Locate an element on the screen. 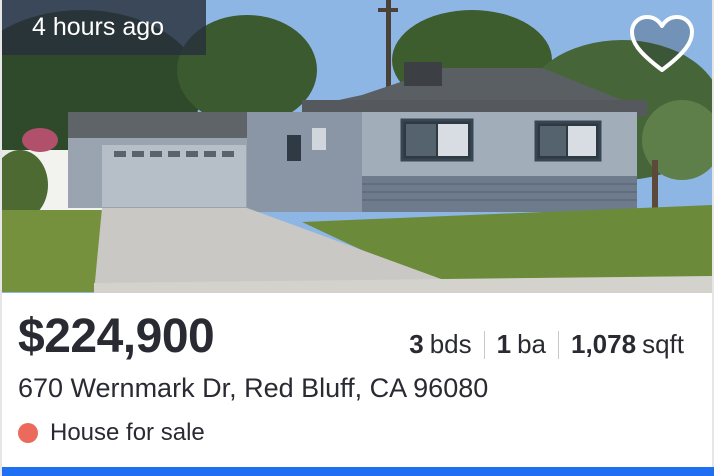  heart-outline-icon is located at coordinates (662, 43).